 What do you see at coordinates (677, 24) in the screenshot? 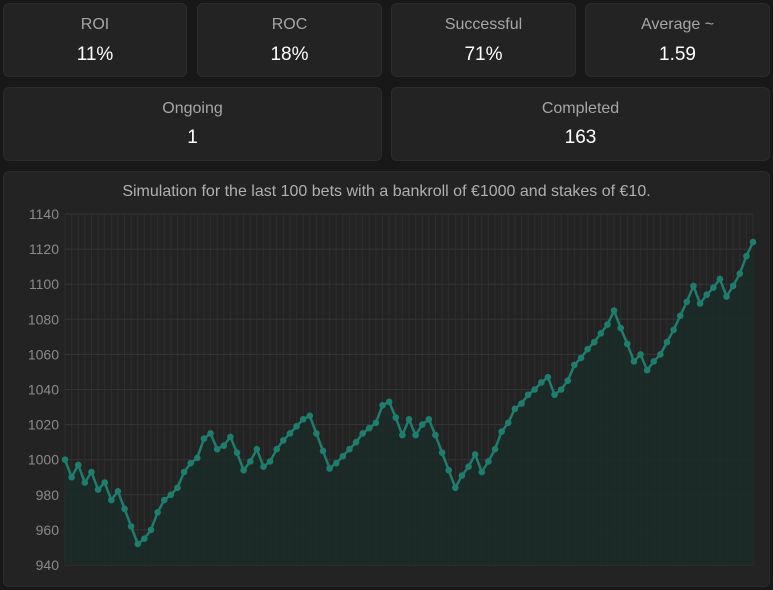
I see `stat-label: Average ~` at bounding box center [677, 24].